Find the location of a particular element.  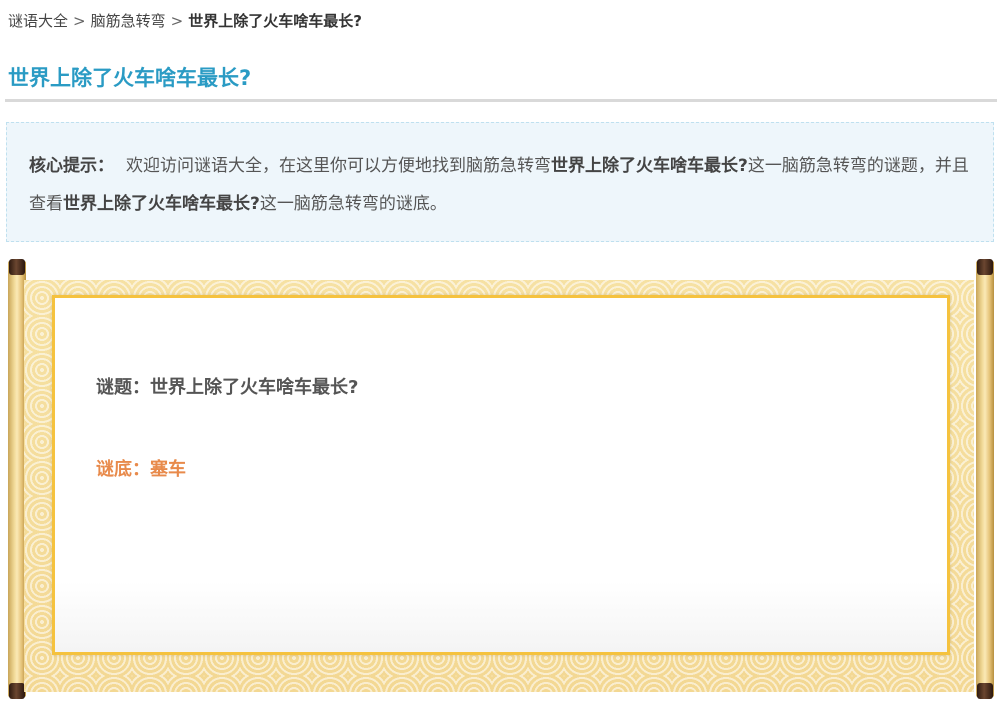

riddle-answer-text: 塞车 is located at coordinates (168, 469).